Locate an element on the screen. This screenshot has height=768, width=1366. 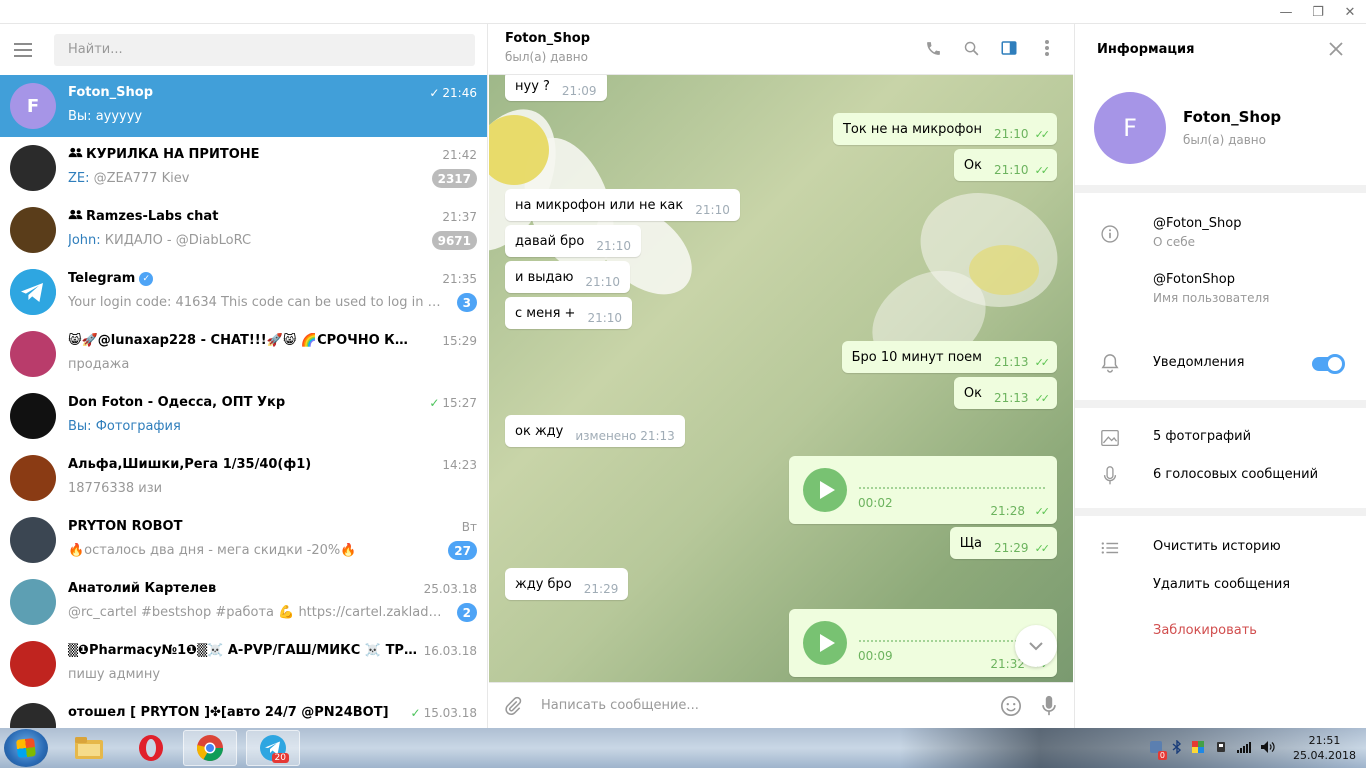
voice-duration: 00:02 is located at coordinates (875, 503).